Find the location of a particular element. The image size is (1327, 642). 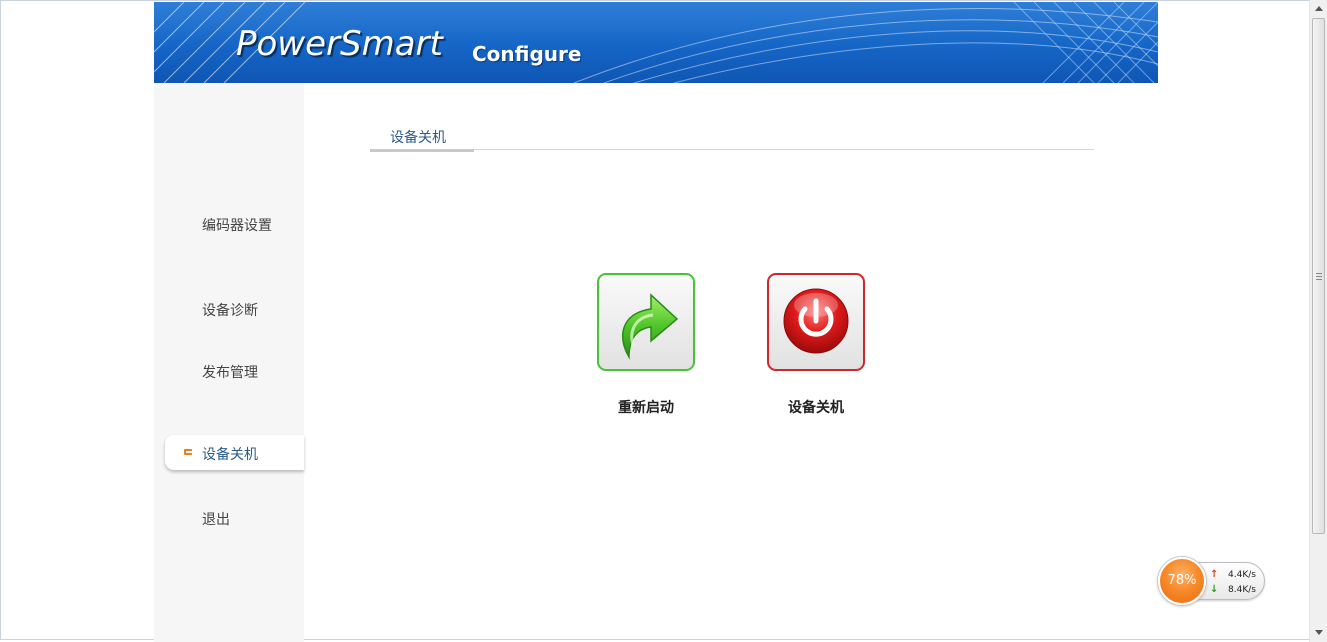

vertical-scrollbar is located at coordinates (1318, 321).